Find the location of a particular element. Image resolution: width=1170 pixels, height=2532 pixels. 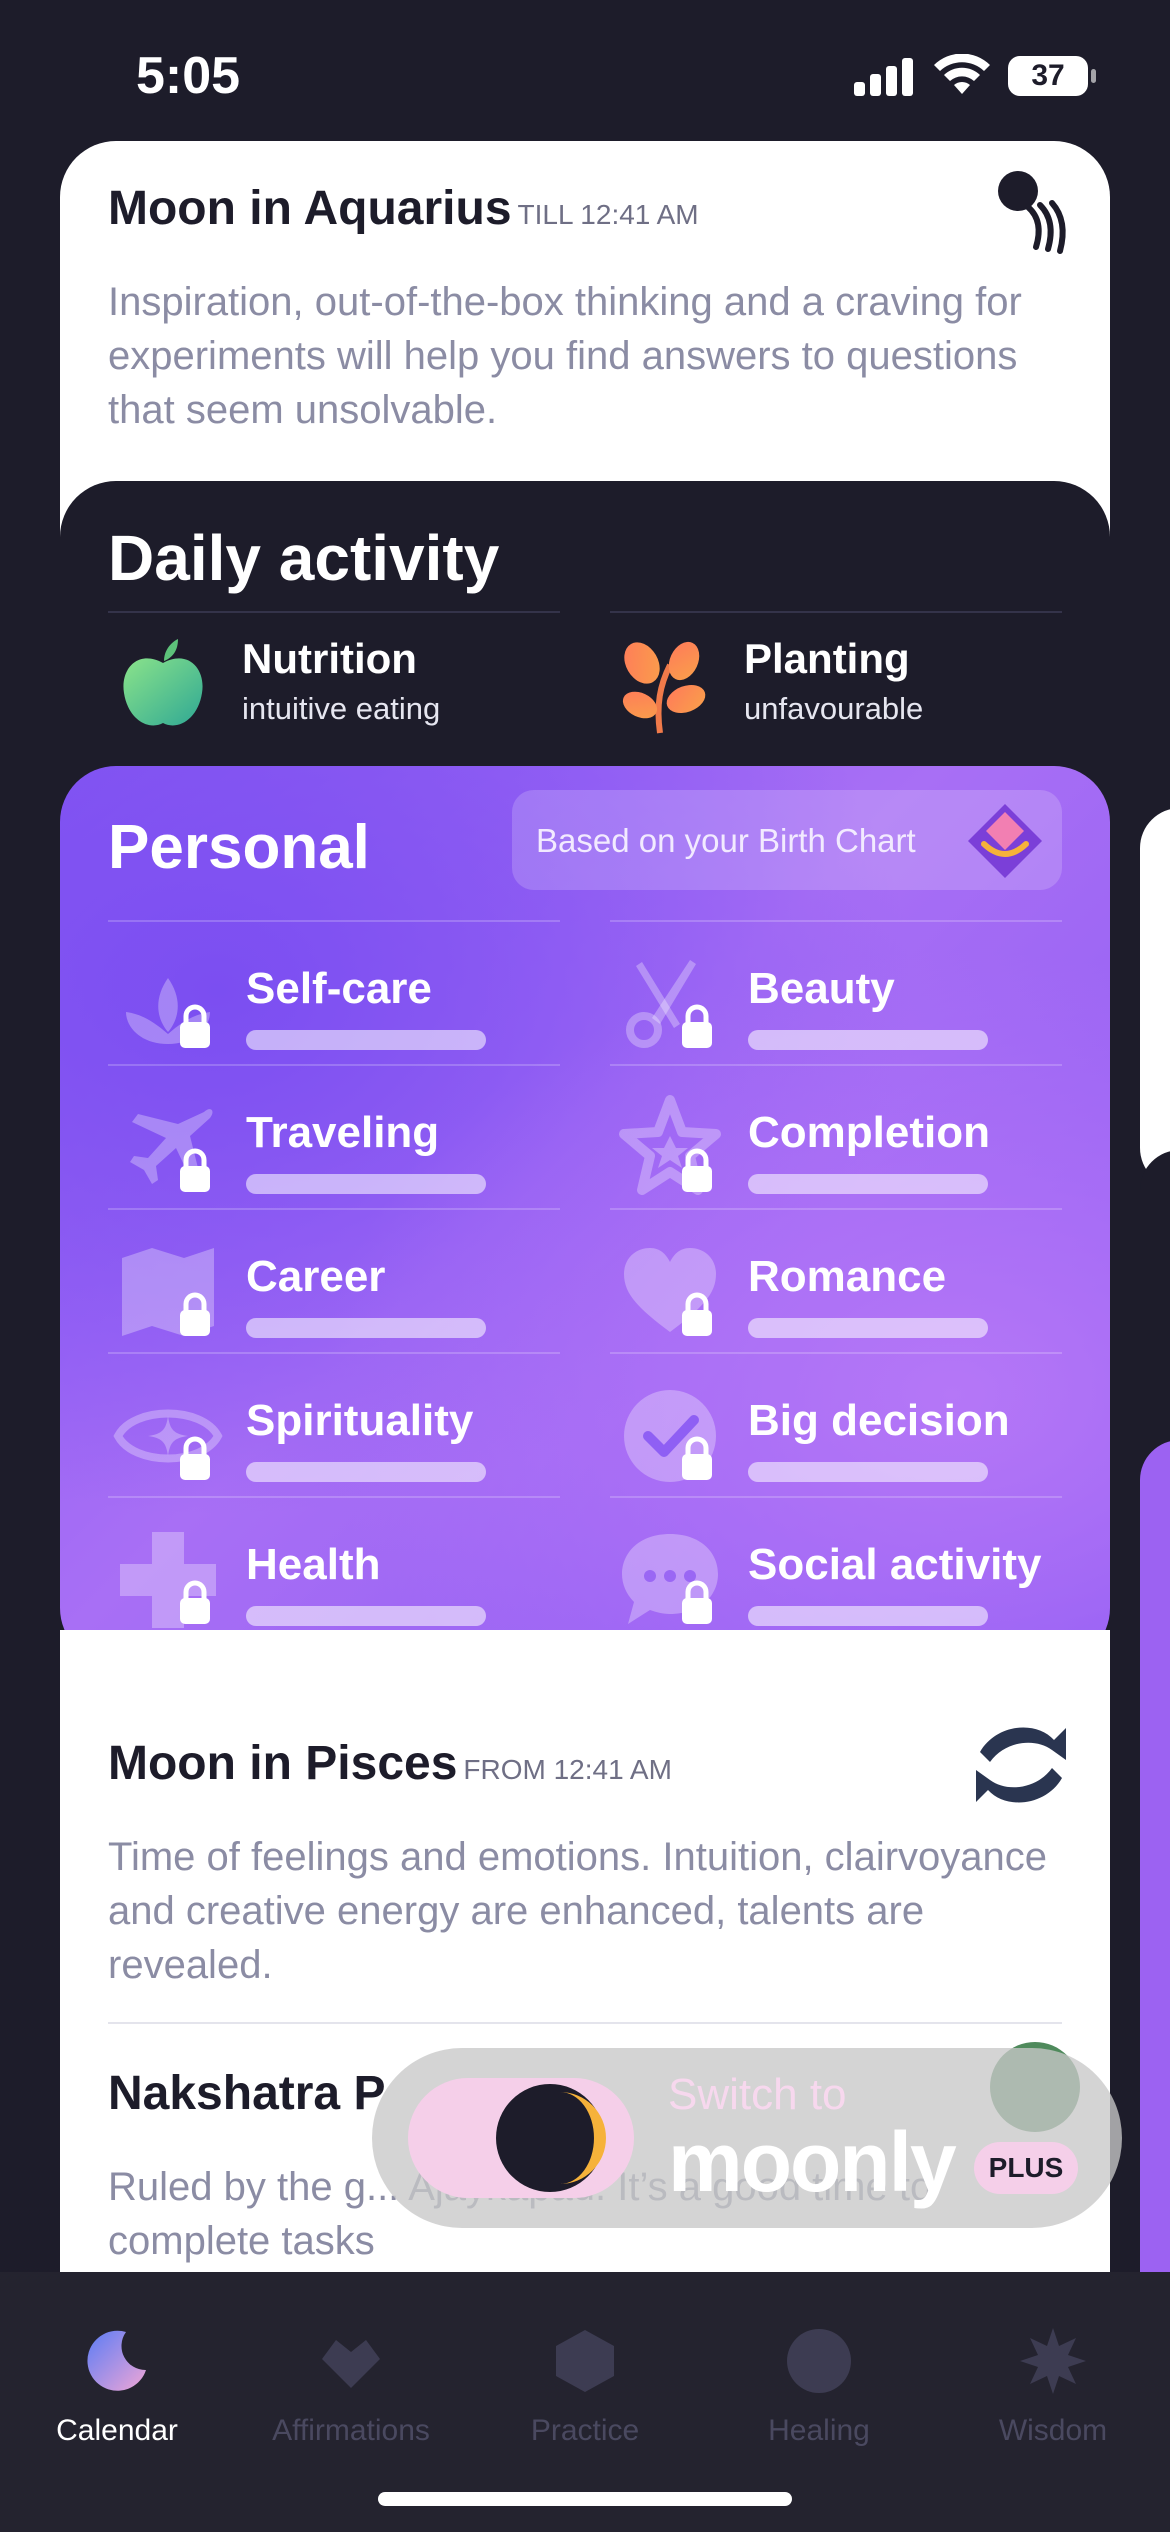

moonly-switch-label: Switch to is located at coordinates (757, 2094).